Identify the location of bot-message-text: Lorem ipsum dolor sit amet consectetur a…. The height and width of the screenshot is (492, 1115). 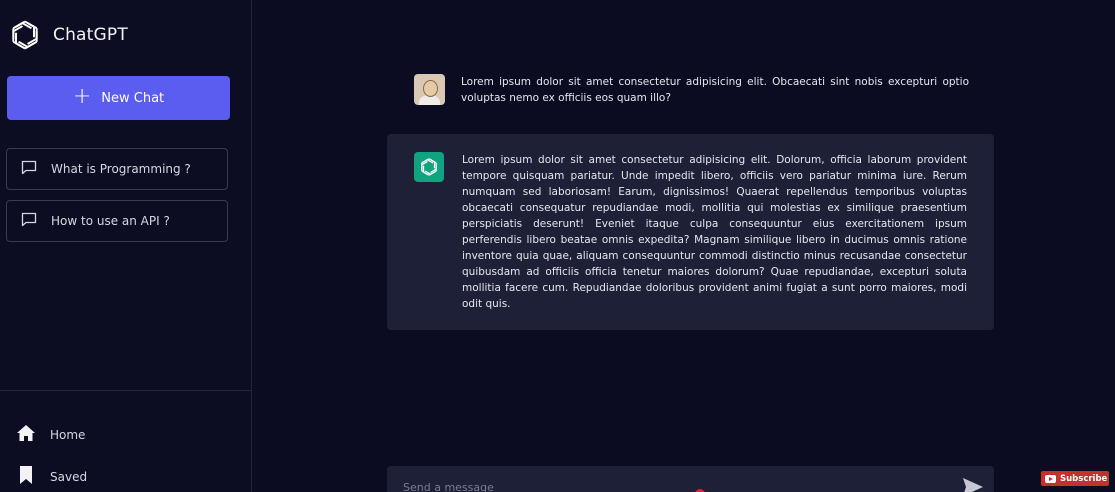
(714, 232).